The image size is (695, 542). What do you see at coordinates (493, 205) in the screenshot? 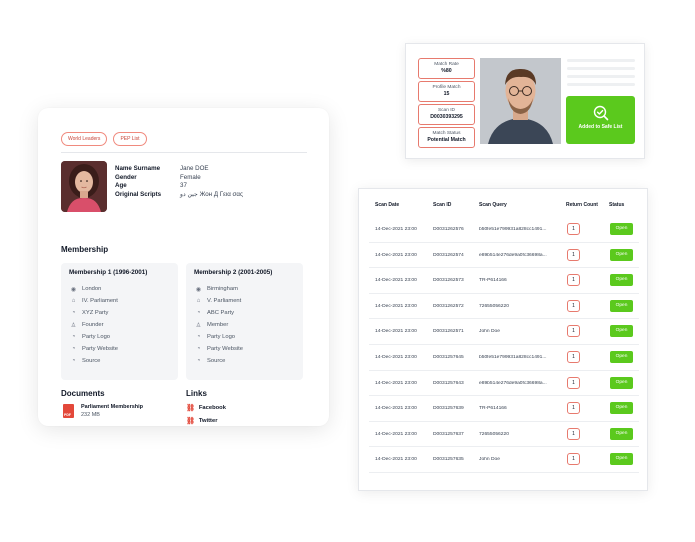
I see `col-header-scan-query: Scan Query` at bounding box center [493, 205].